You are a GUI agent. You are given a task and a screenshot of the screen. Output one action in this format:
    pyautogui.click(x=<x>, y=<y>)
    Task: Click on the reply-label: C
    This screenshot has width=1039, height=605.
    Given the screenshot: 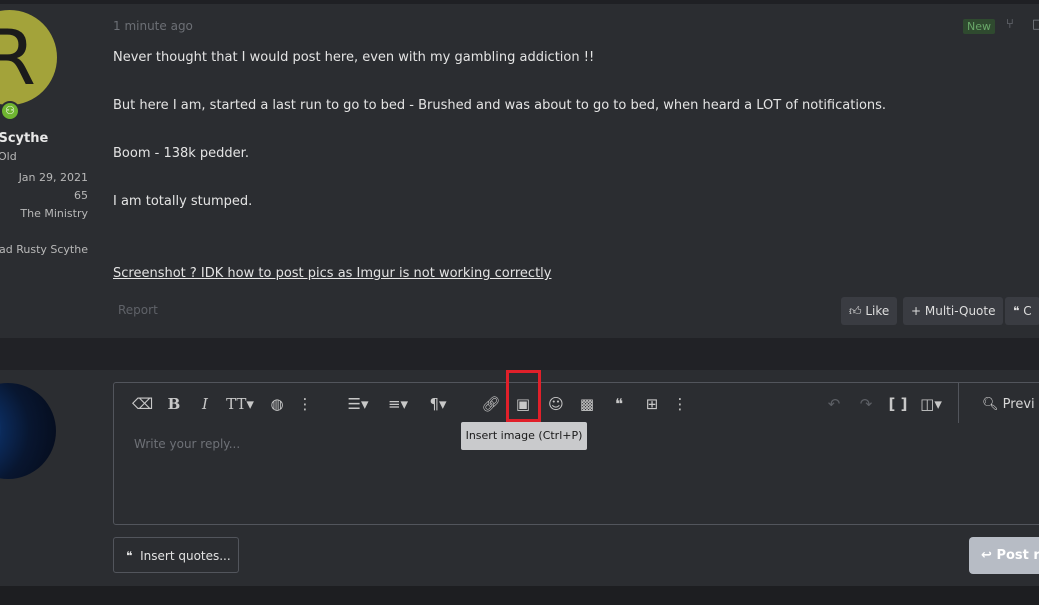 What is the action you would take?
    pyautogui.click(x=1027, y=311)
    